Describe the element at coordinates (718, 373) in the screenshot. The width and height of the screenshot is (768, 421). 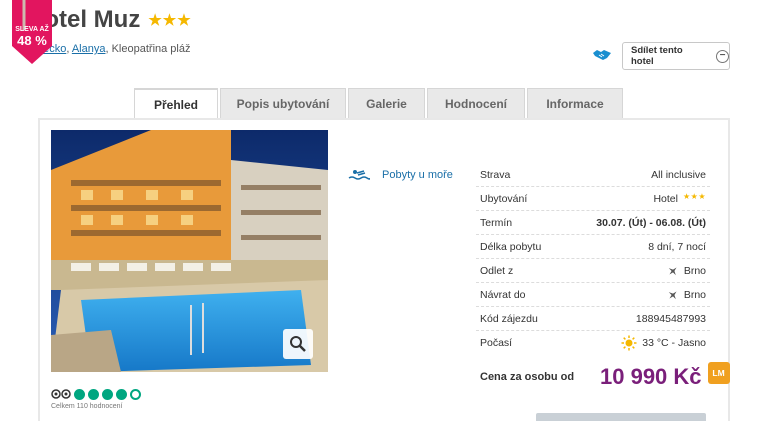
I see `last-minute-badge: LM` at that location.